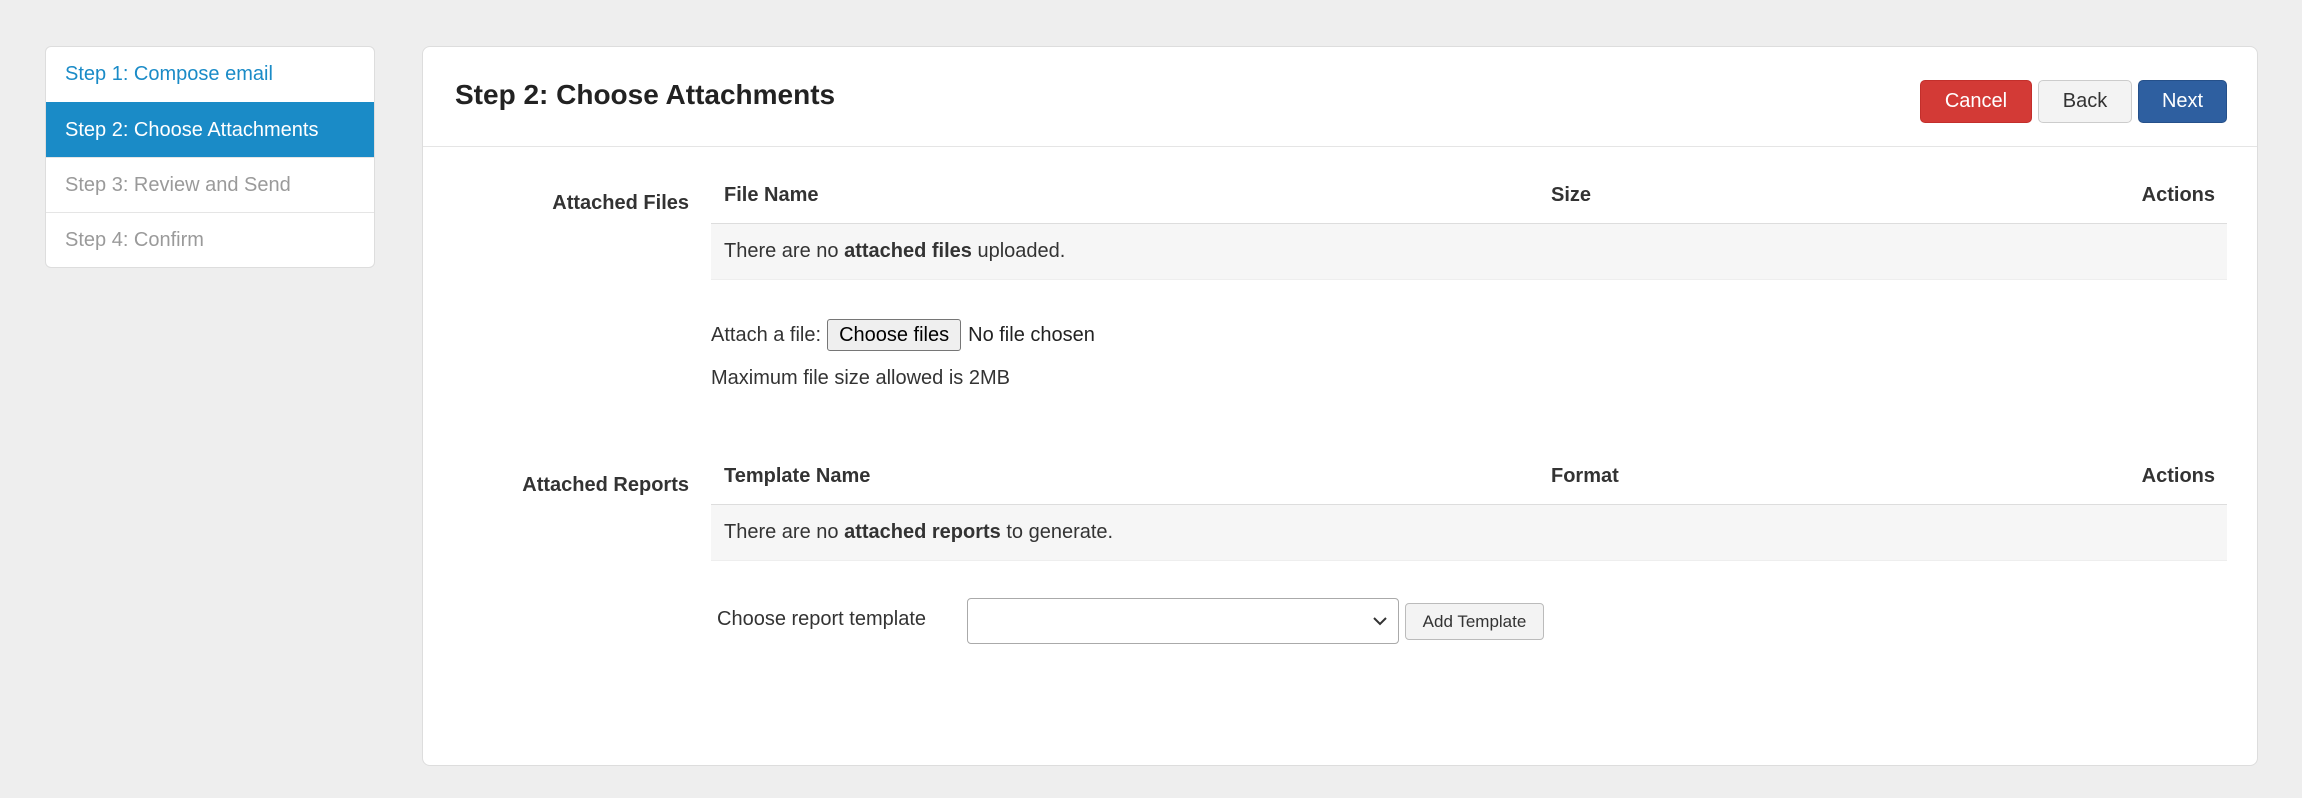 This screenshot has width=2302, height=798. I want to click on back-button: Back, so click(2085, 101).